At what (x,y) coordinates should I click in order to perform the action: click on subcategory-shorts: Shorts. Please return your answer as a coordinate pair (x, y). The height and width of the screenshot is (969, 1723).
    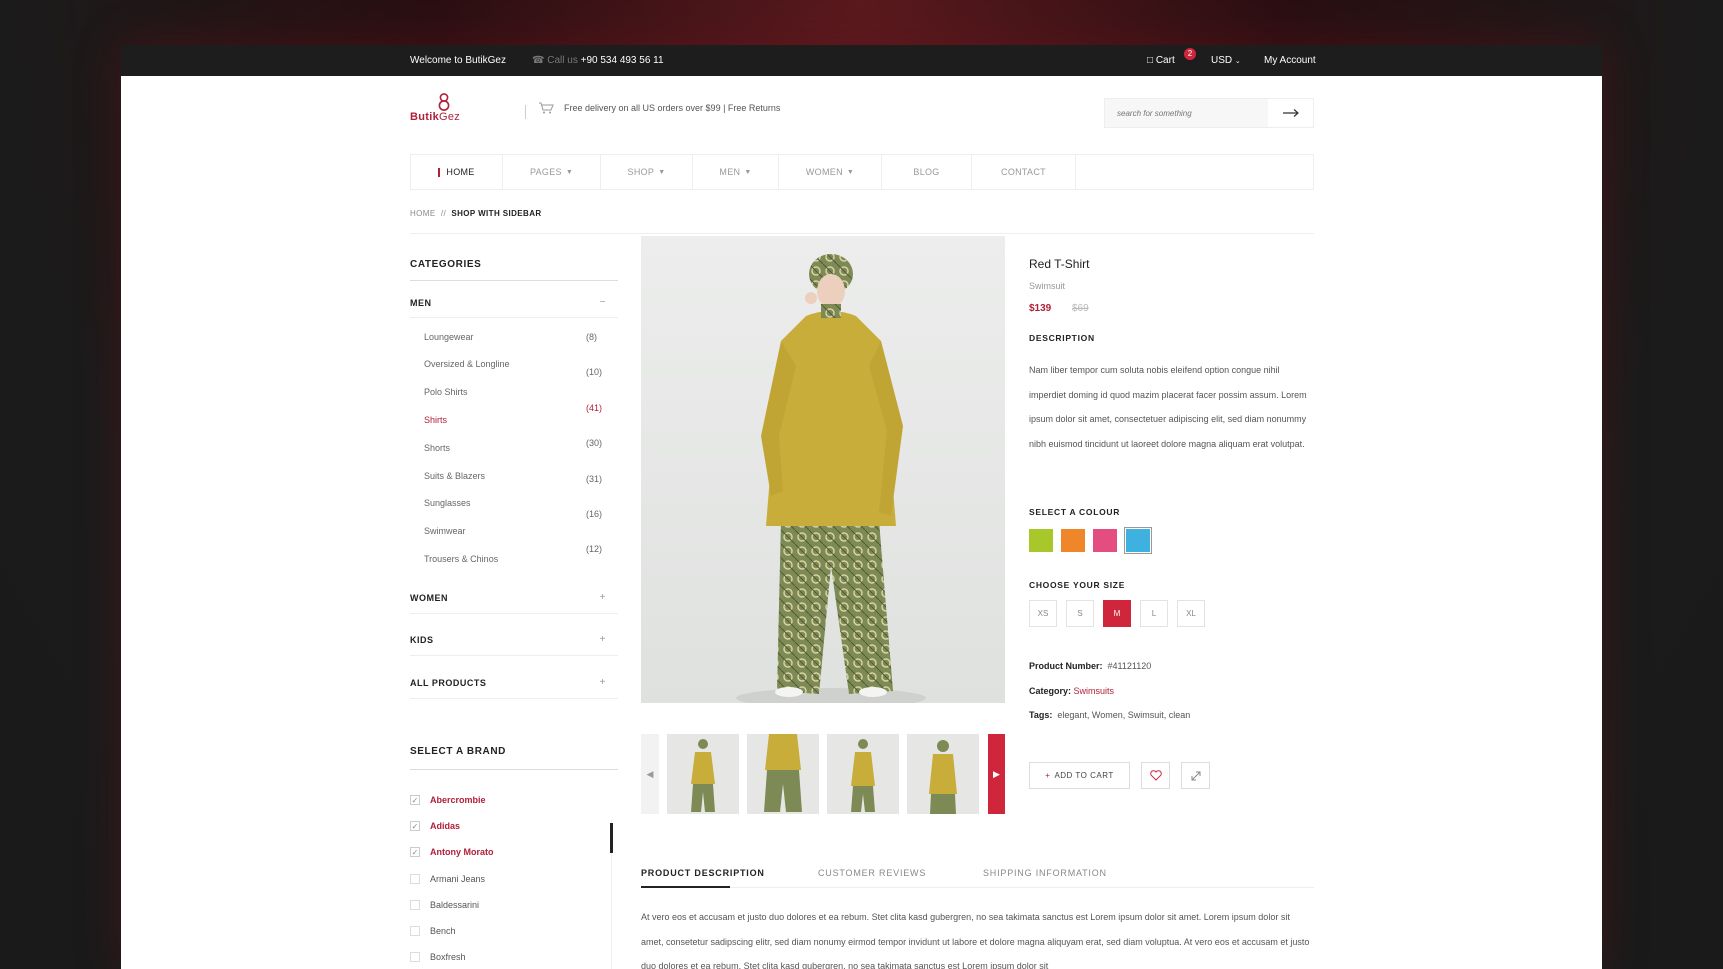
    Looking at the image, I should click on (437, 448).